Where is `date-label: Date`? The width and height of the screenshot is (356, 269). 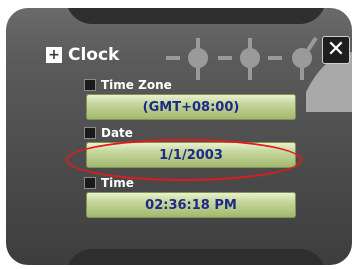 date-label: Date is located at coordinates (108, 133).